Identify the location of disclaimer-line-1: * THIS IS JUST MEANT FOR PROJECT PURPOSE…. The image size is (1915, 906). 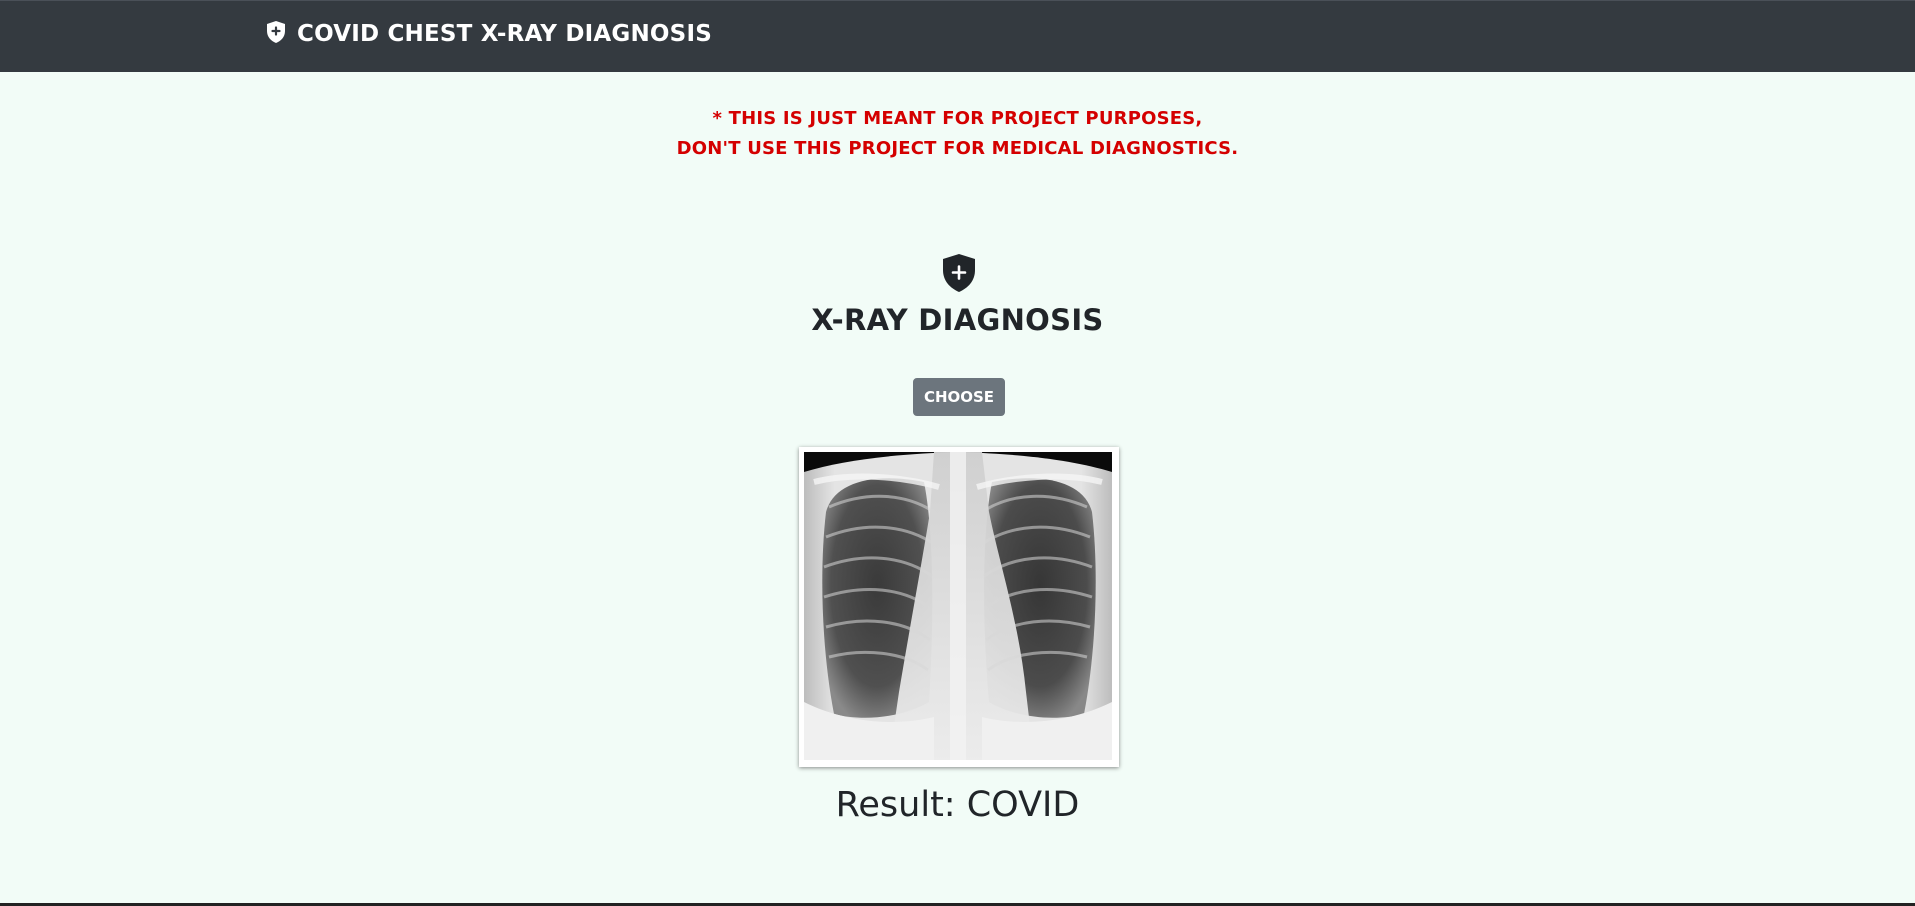
(957, 118).